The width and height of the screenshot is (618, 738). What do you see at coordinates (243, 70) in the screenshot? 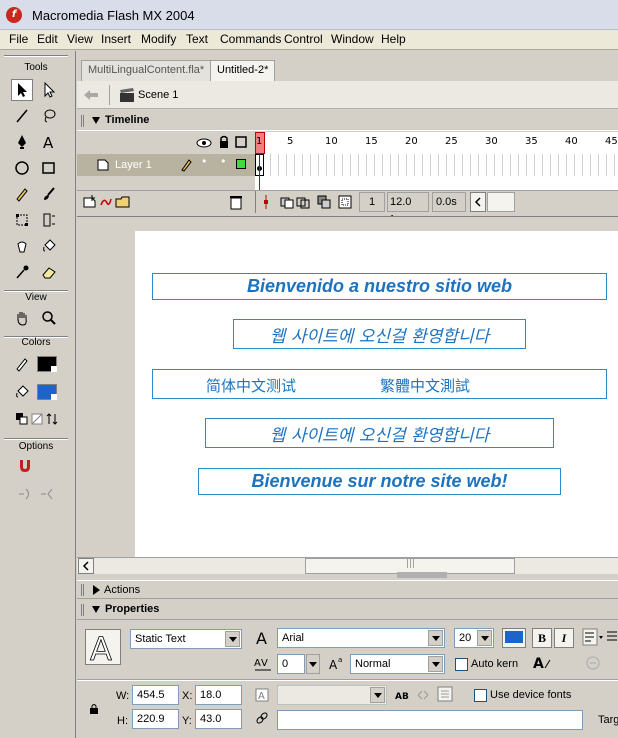
I see `tab-untitled-2: Untitled-2*` at bounding box center [243, 70].